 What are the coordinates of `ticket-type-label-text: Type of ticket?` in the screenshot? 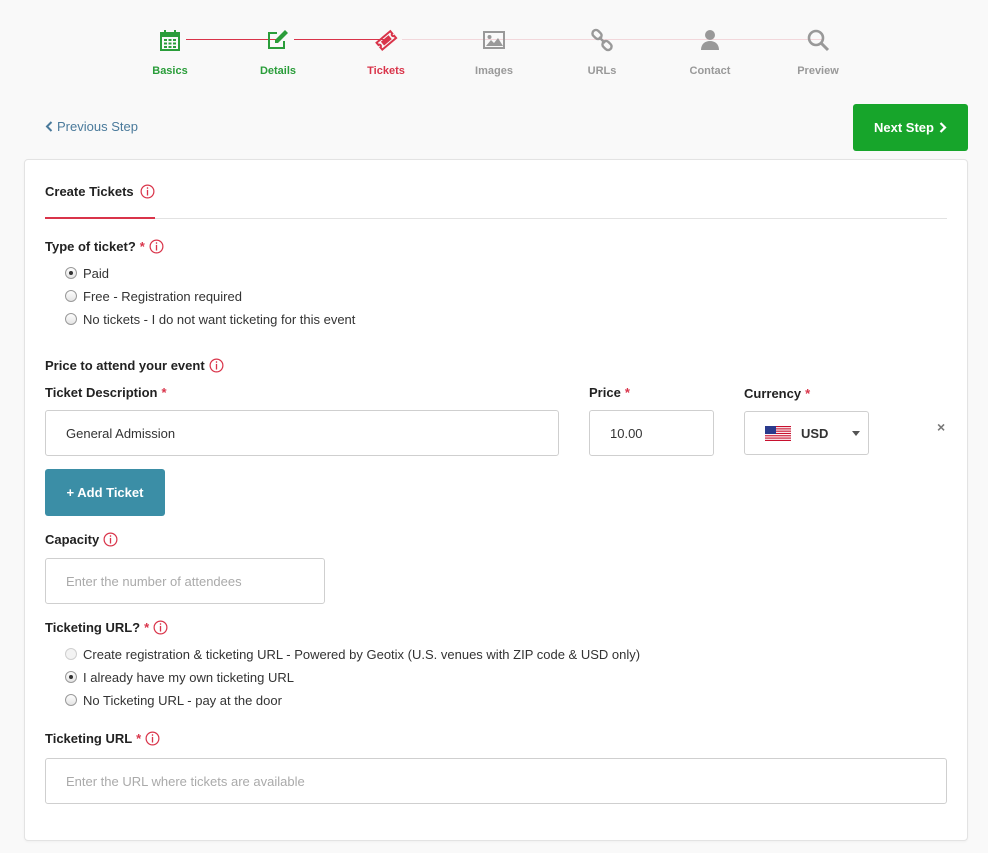 It's located at (90, 246).